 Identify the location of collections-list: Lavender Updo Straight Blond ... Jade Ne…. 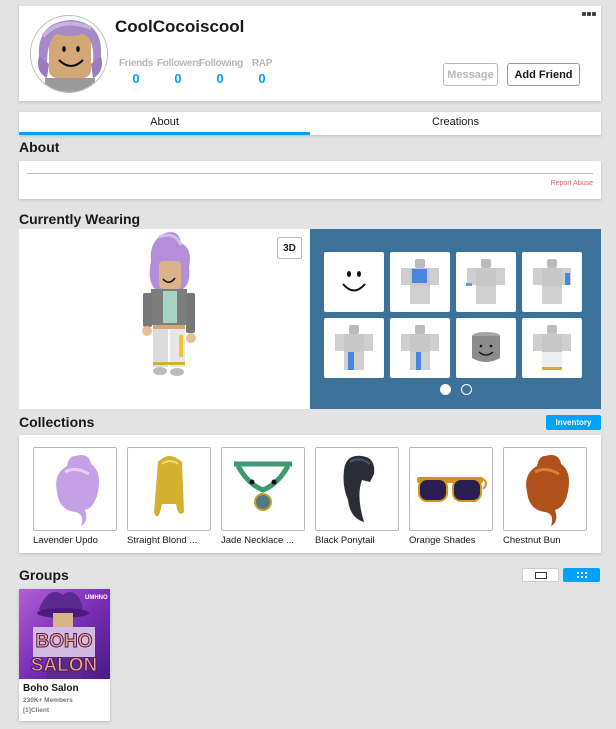
(310, 496).